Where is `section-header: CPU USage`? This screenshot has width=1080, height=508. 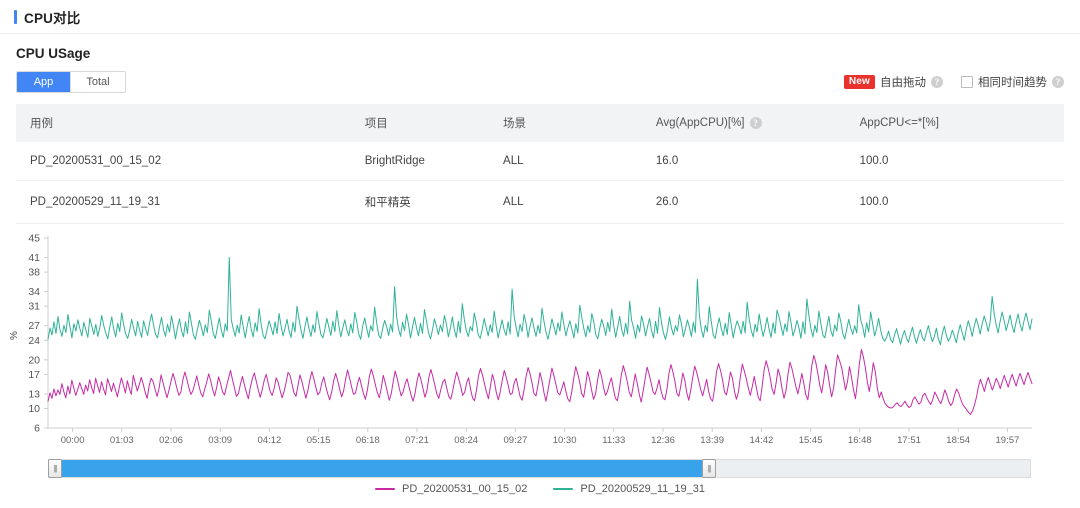 section-header: CPU USage is located at coordinates (540, 47).